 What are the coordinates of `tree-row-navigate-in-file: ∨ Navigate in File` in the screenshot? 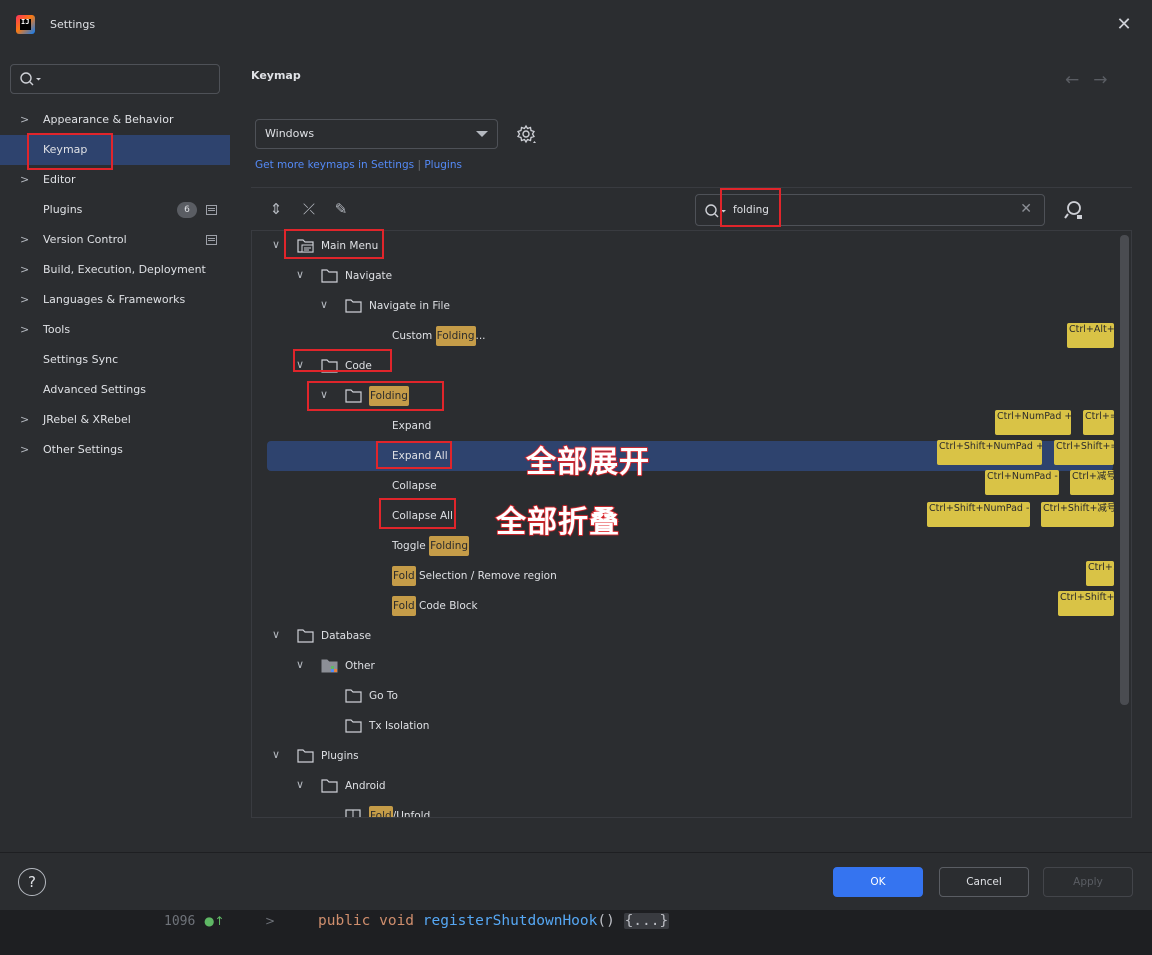 It's located at (682, 306).